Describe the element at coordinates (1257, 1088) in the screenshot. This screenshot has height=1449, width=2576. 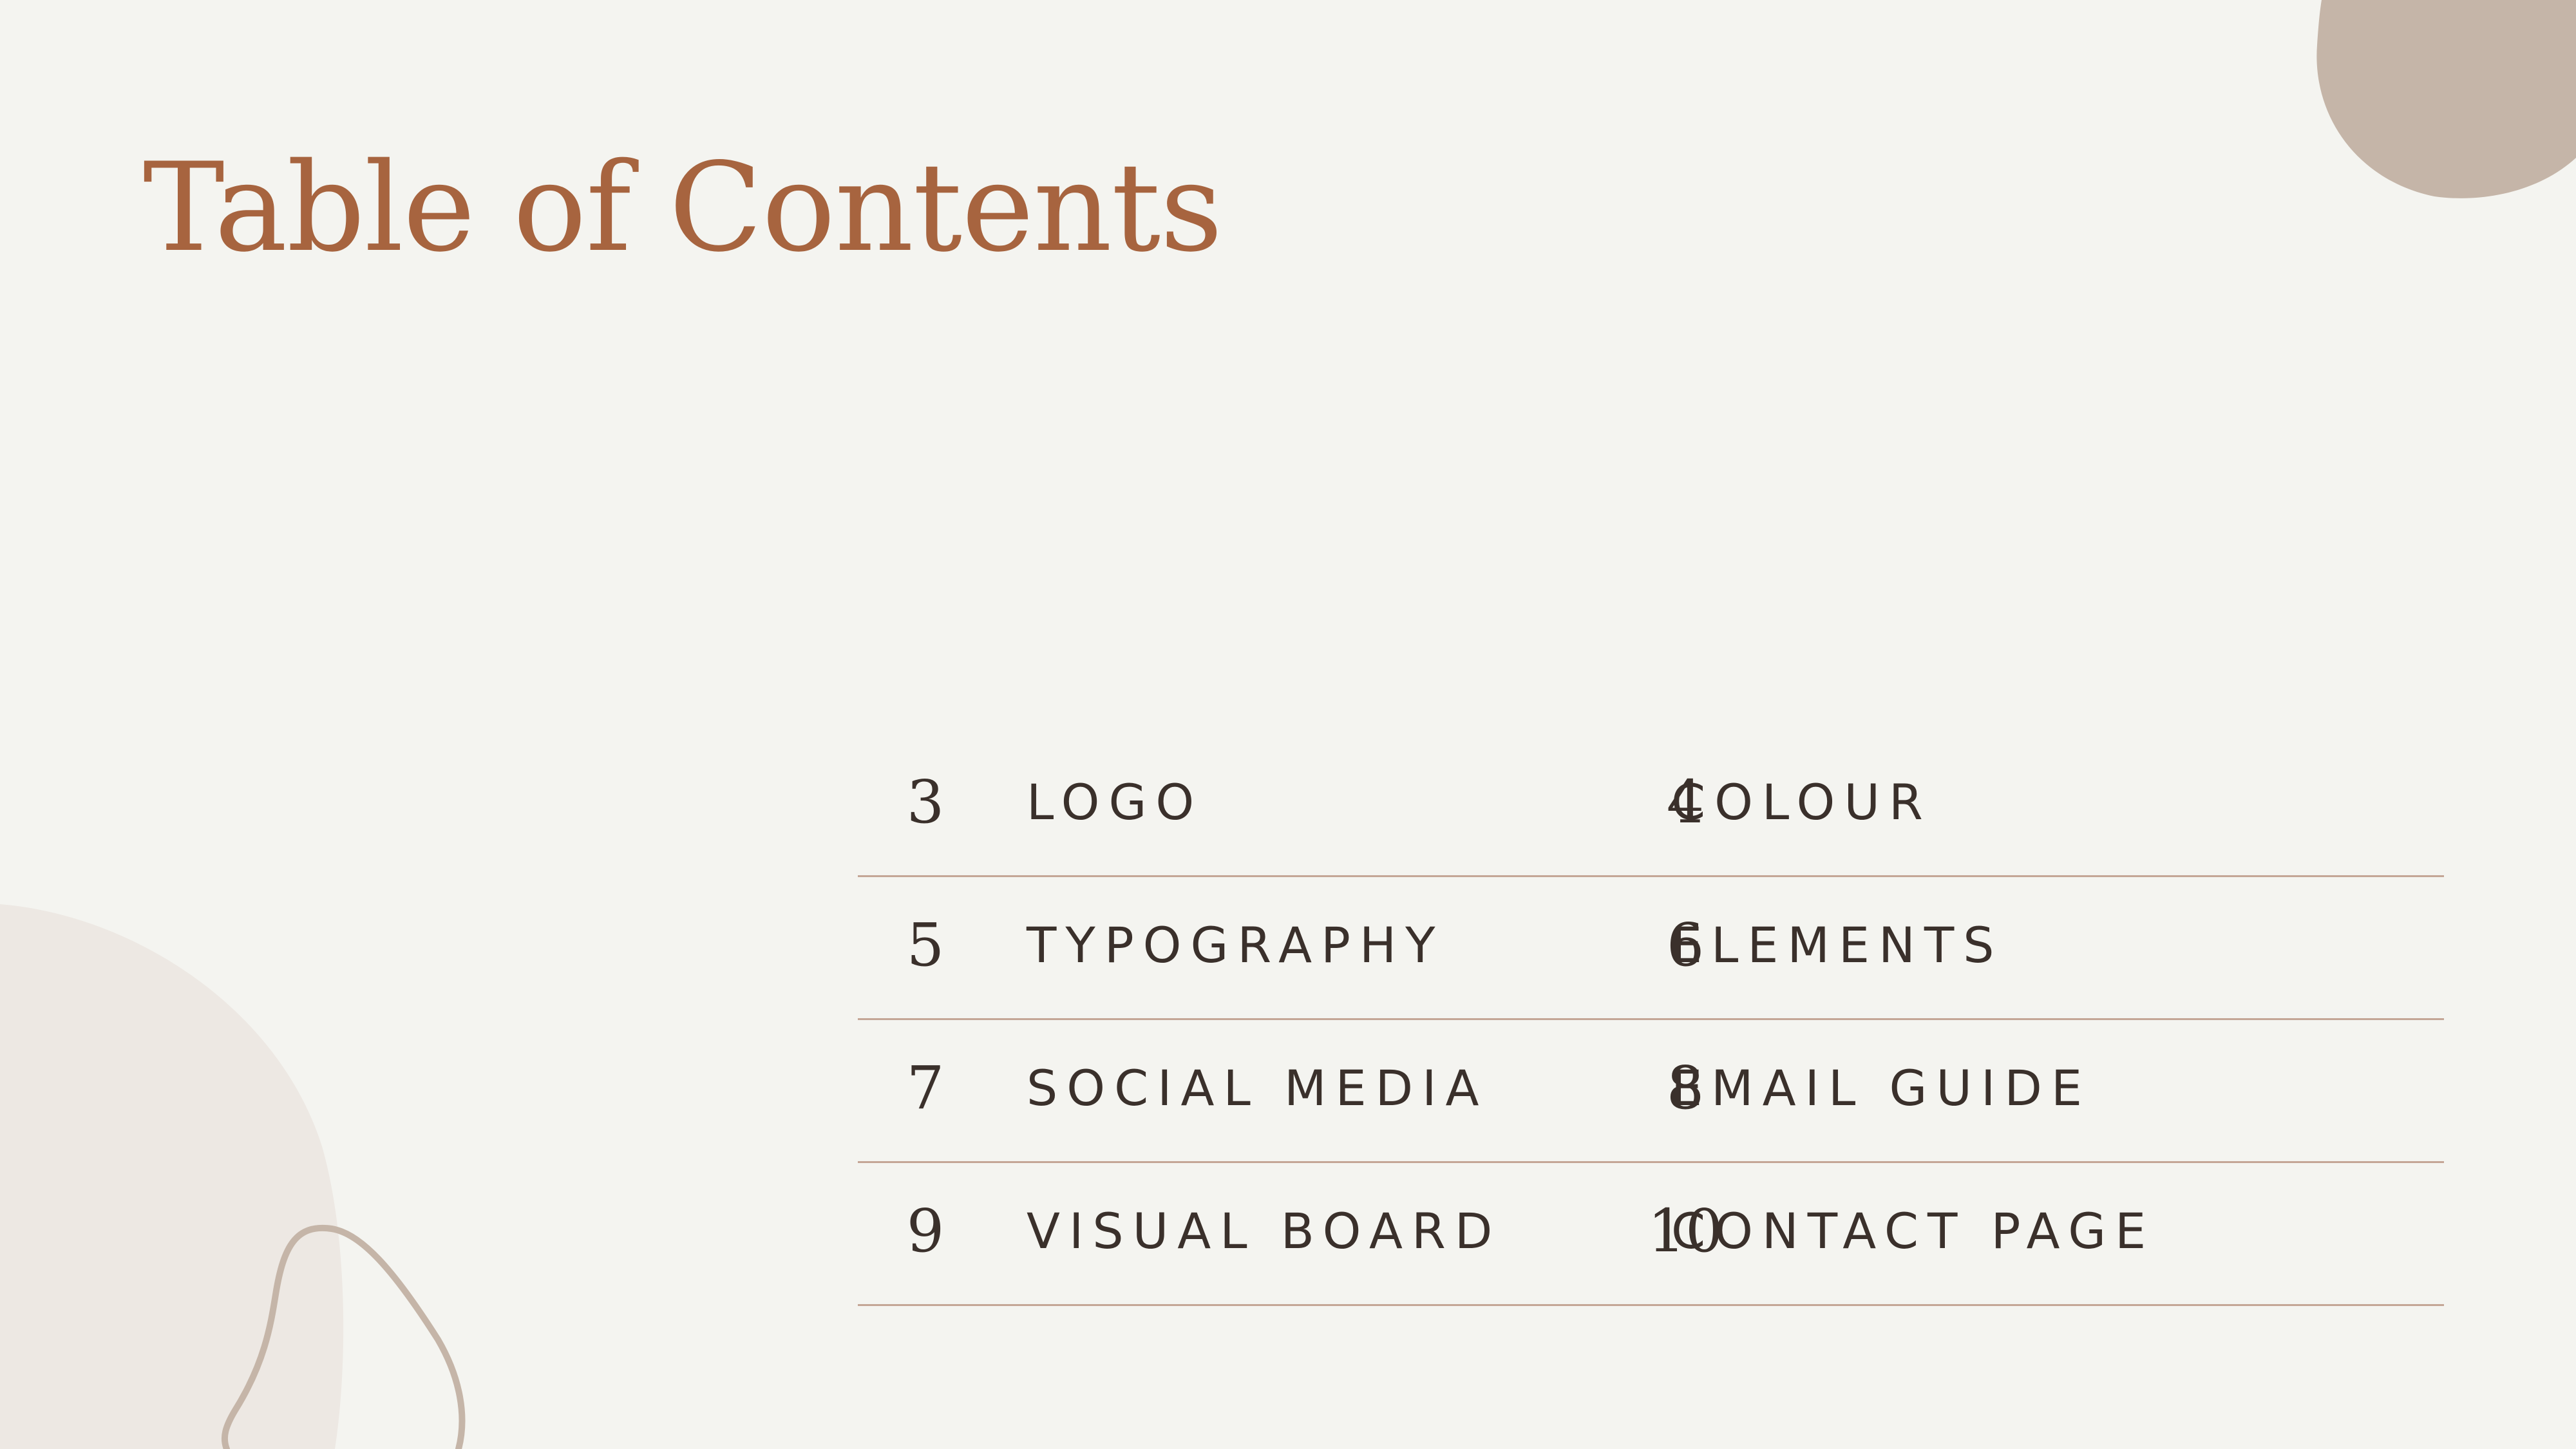
I see `section-label: SOCIAL MEDIA` at that location.